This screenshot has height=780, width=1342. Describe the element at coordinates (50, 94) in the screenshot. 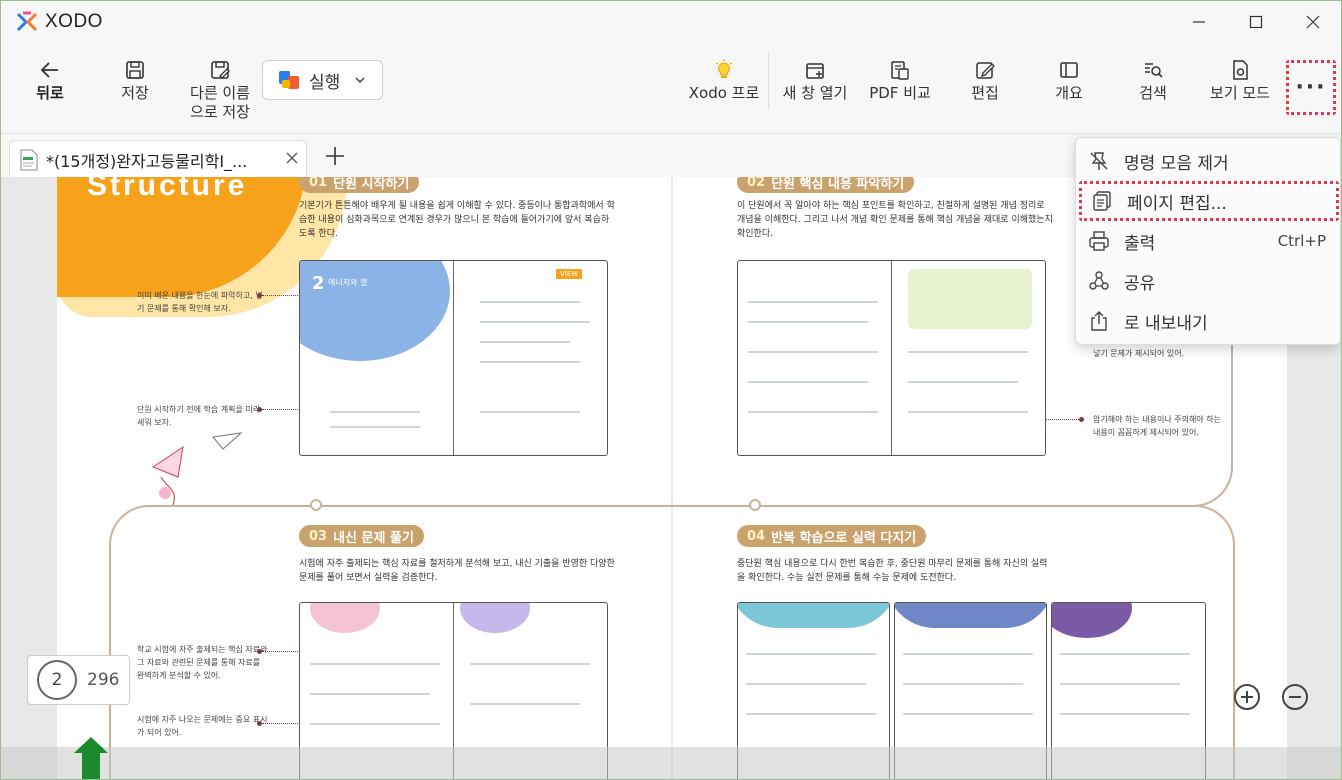

I see `back-button: 뒤로` at that location.